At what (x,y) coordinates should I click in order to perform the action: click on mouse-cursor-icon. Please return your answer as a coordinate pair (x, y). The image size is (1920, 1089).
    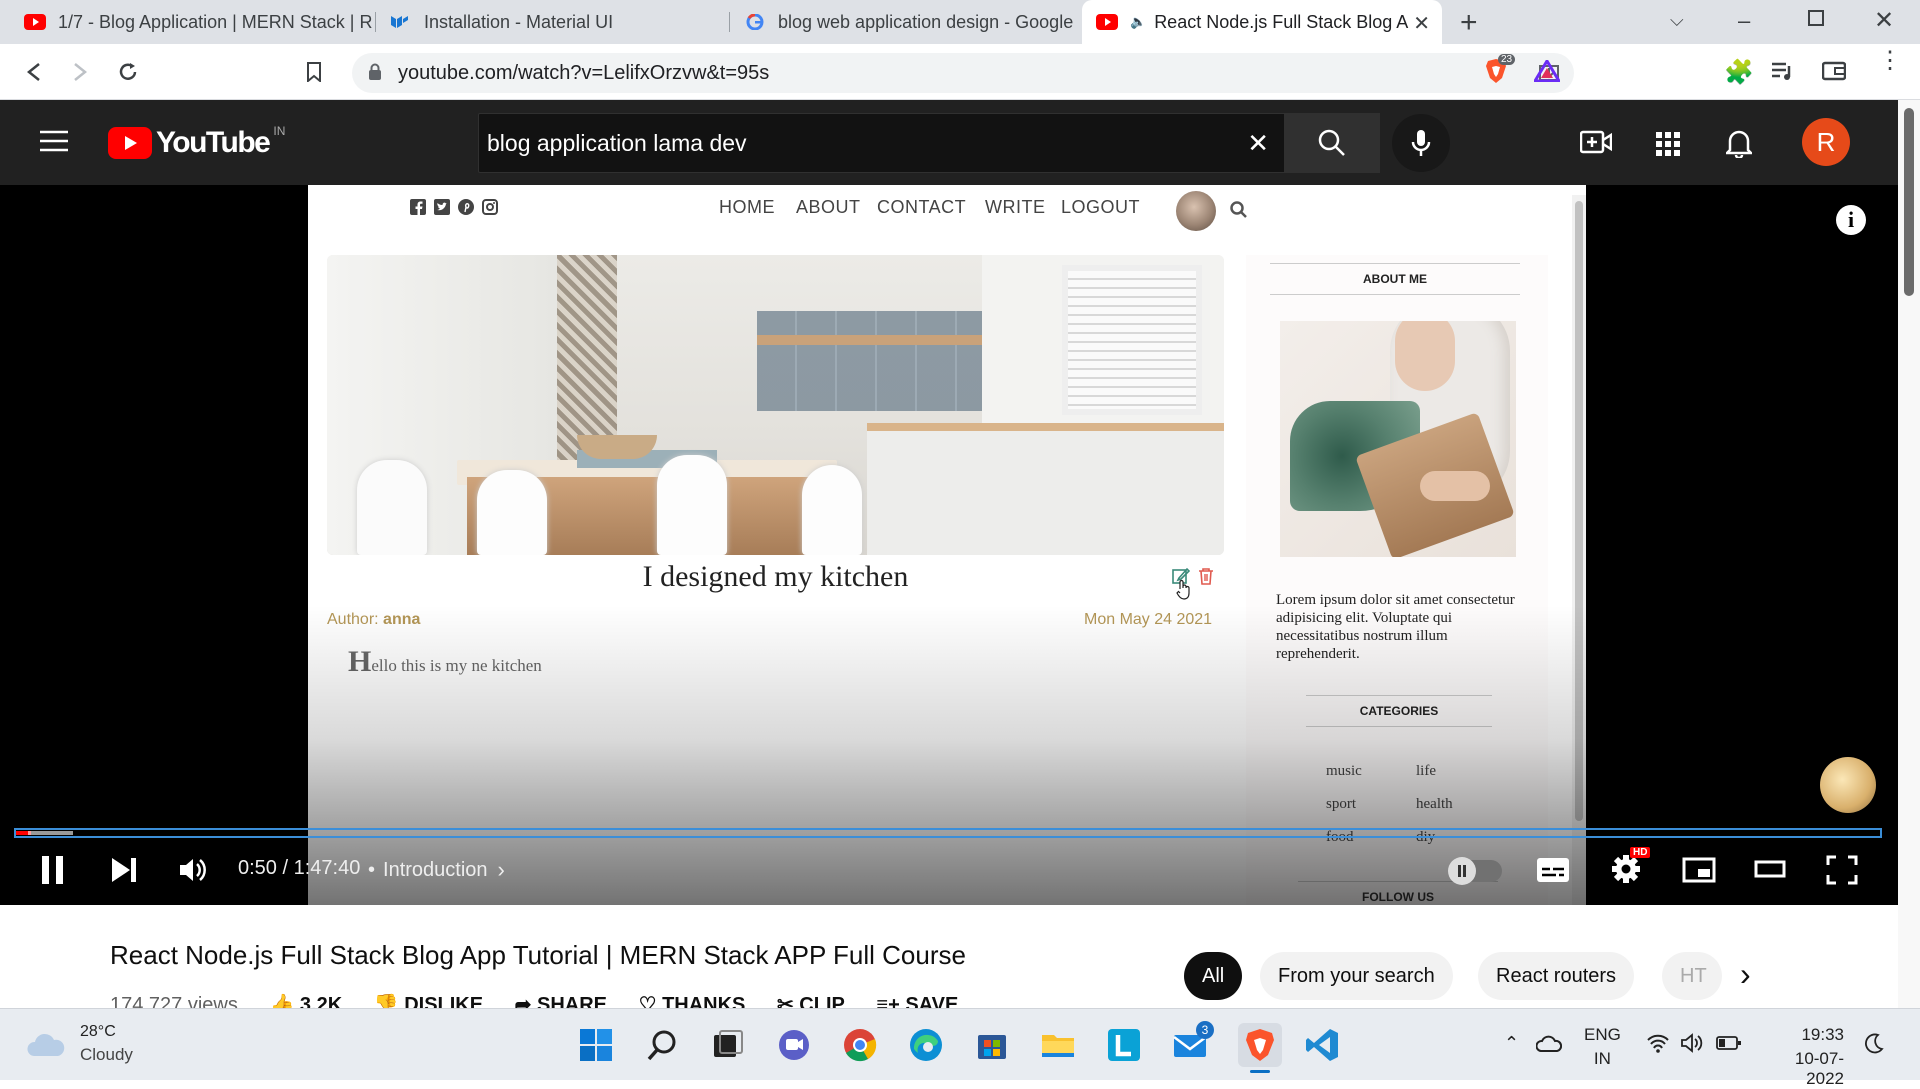
    Looking at the image, I should click on (1184, 592).